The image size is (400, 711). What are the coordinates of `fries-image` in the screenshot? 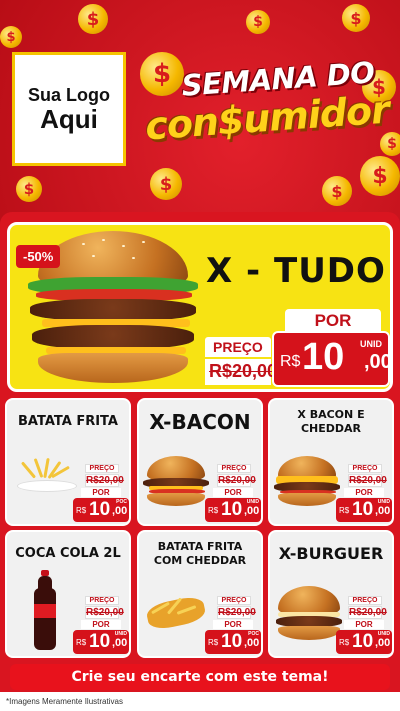 It's located at (46, 476).